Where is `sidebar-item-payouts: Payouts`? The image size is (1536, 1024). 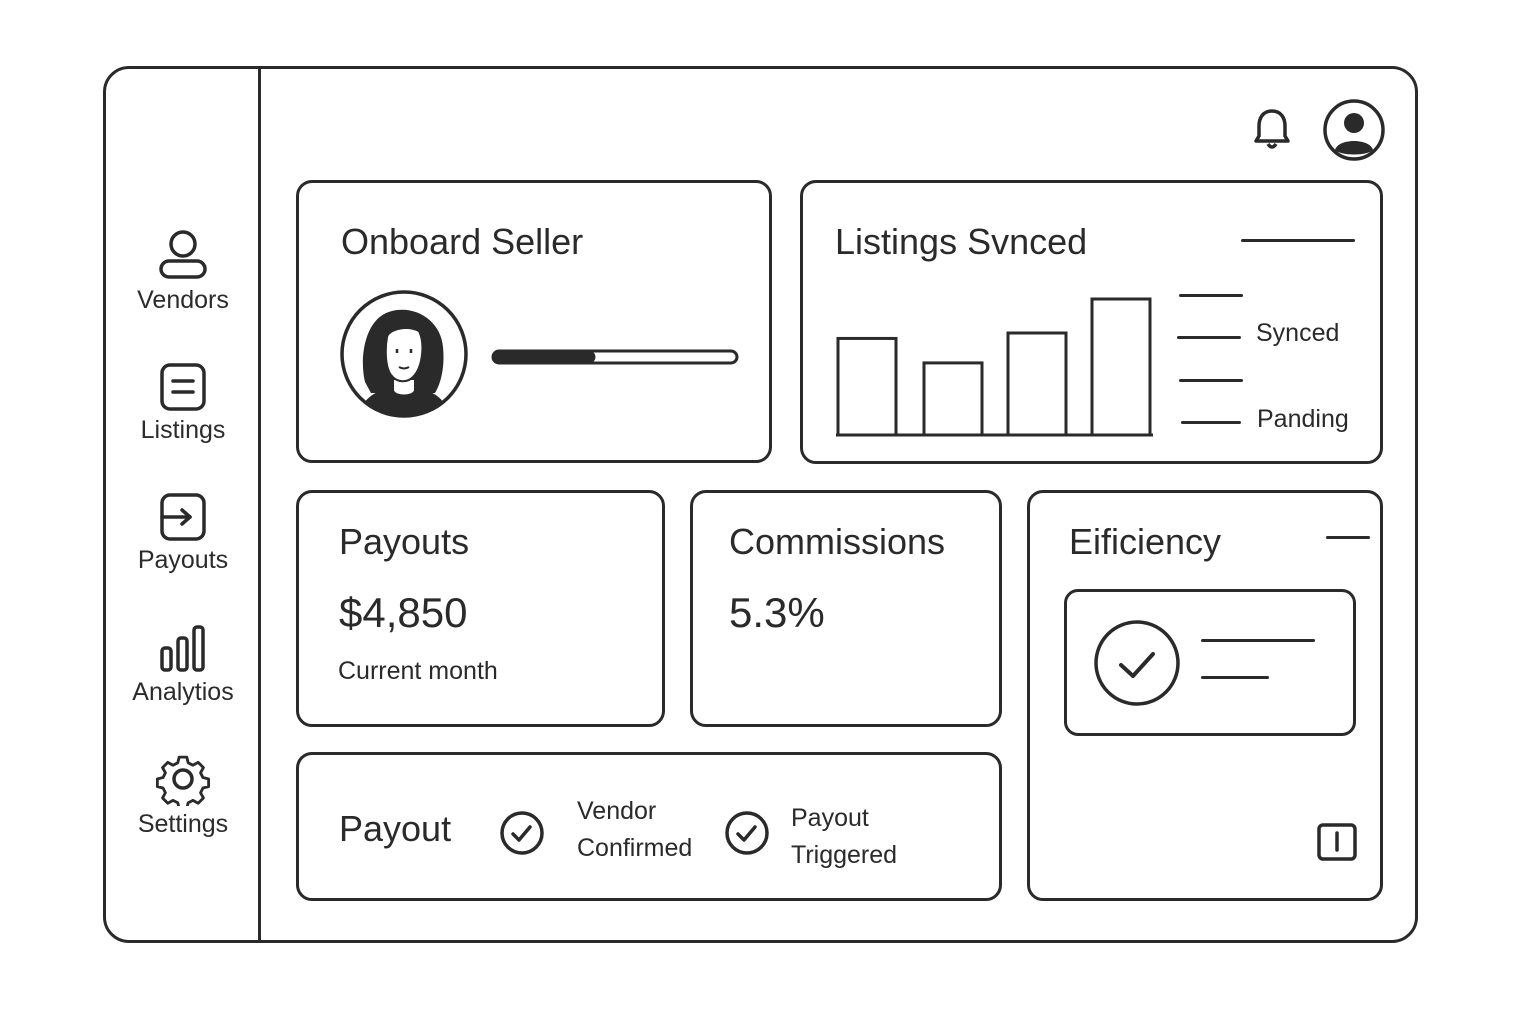 sidebar-item-payouts: Payouts is located at coordinates (183, 533).